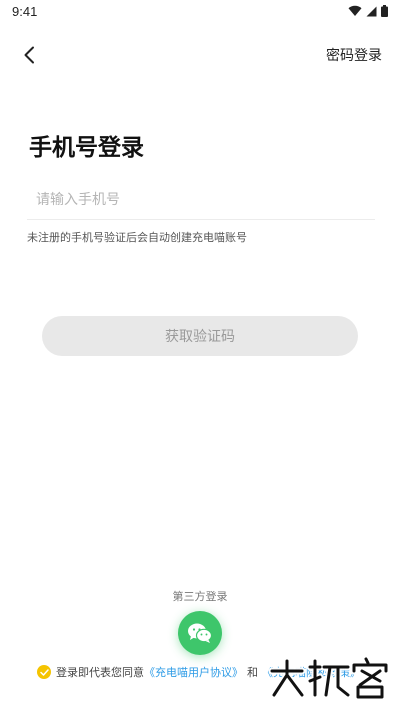  I want to click on get-code-button: 获取验证码, so click(200, 336).